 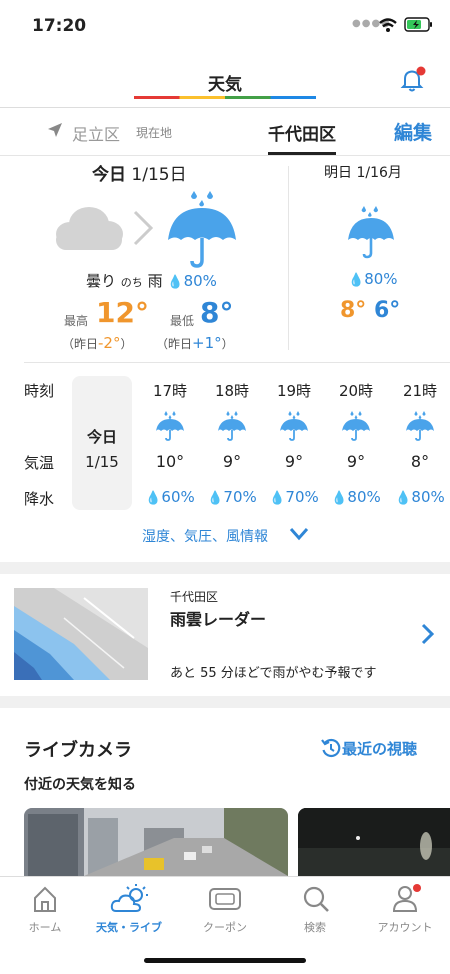 I want to click on hour-time: 18時, so click(x=232, y=391).